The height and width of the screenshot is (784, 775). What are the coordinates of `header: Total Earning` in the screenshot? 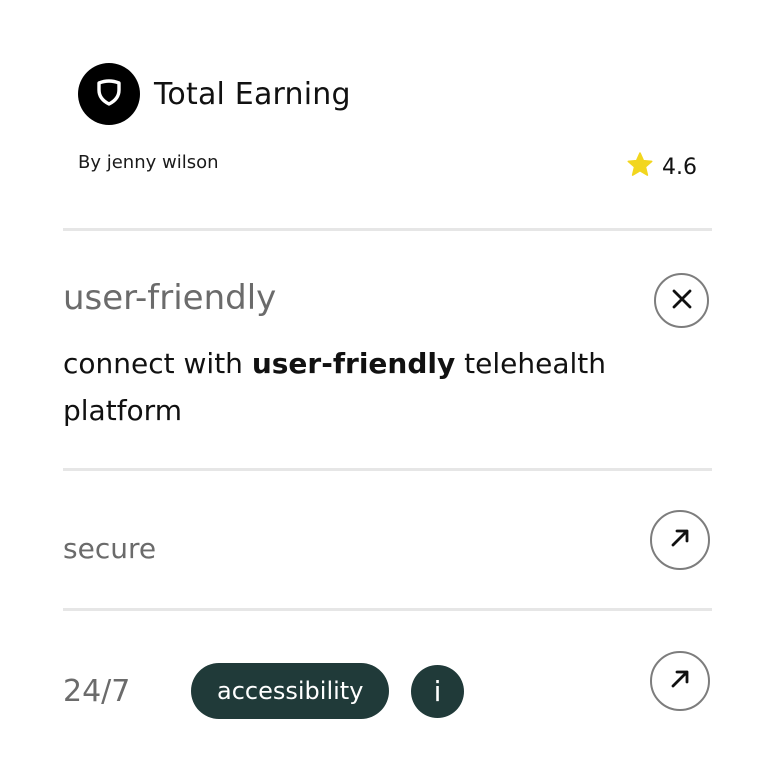 It's located at (214, 94).